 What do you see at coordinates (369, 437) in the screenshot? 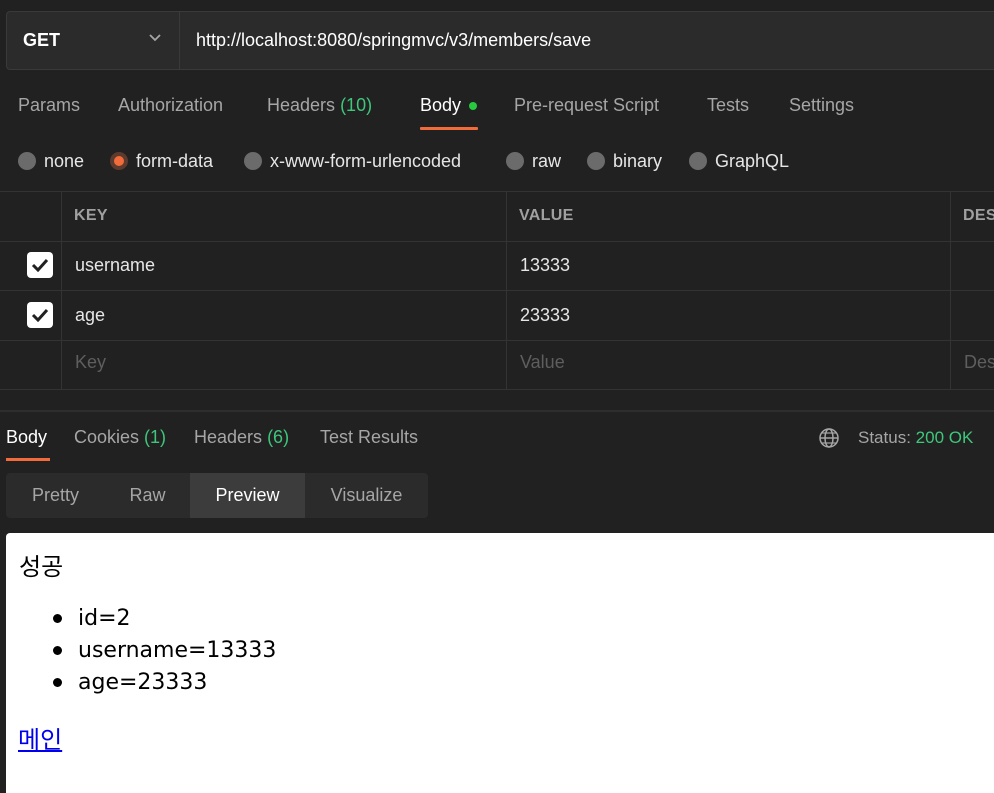
I see `response-tab-test-results: Test Results` at bounding box center [369, 437].